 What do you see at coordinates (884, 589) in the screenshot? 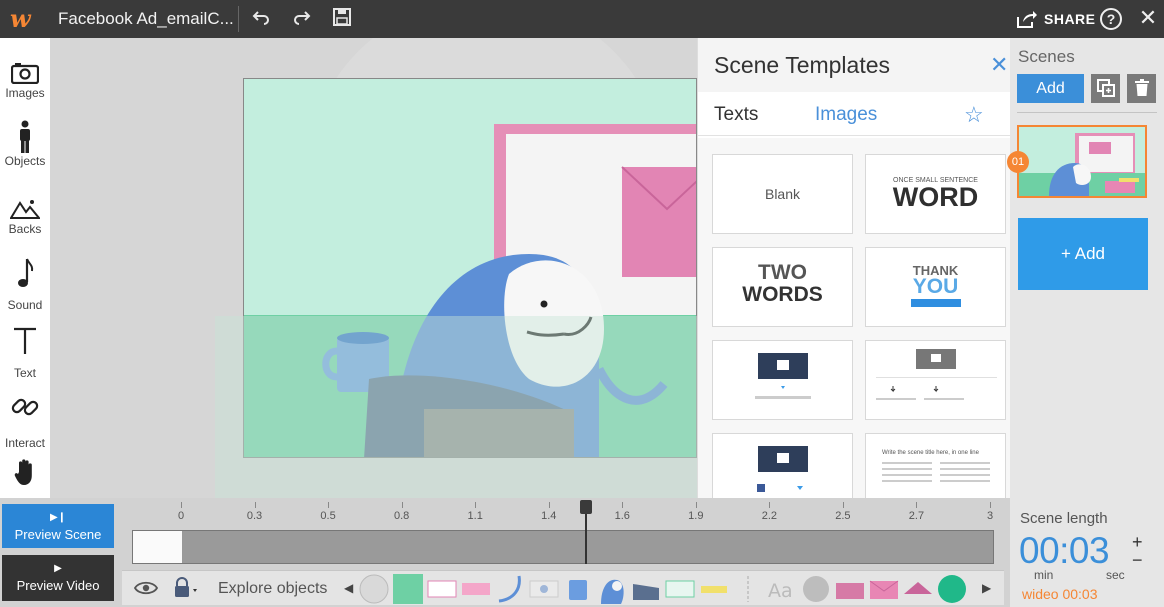
I see `object-thumb-pink-envelope` at bounding box center [884, 589].